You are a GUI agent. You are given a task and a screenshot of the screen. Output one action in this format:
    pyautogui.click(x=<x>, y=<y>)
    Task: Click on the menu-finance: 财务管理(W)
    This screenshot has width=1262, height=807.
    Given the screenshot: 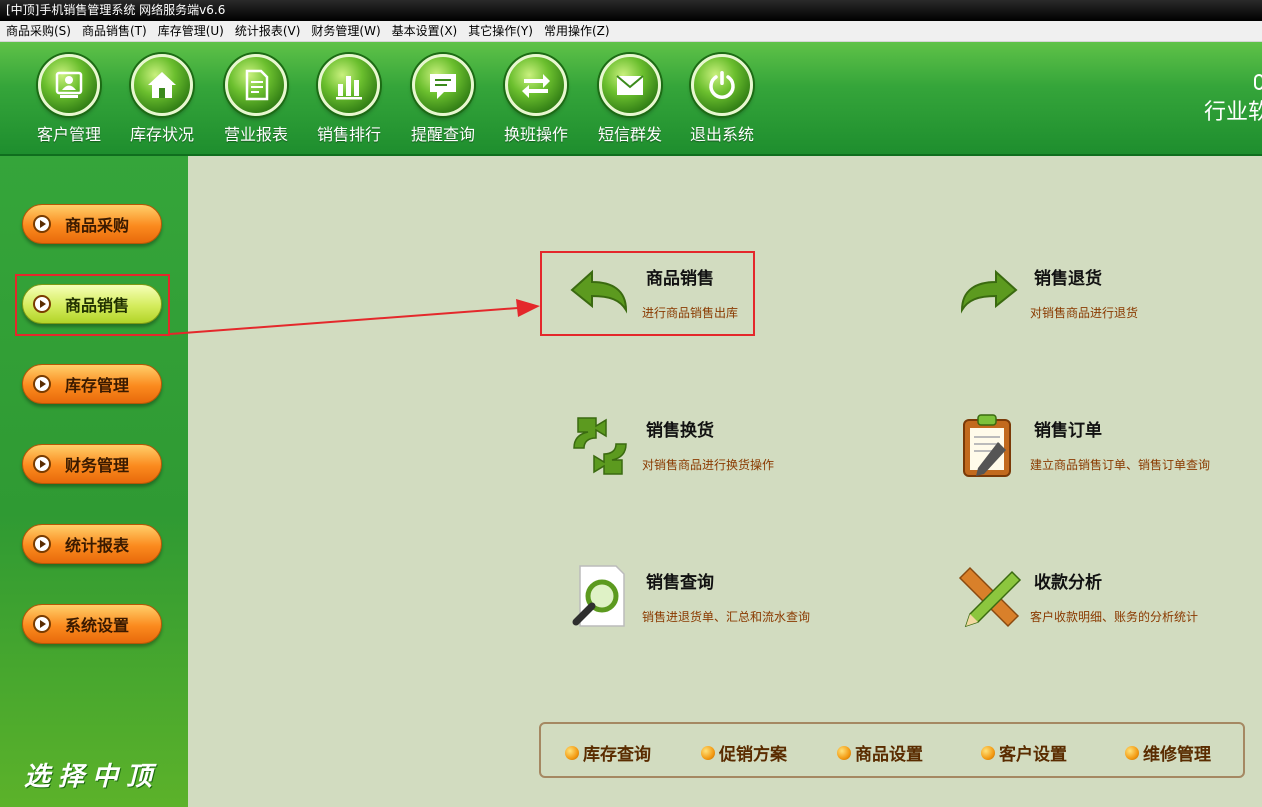 What is the action you would take?
    pyautogui.click(x=345, y=31)
    